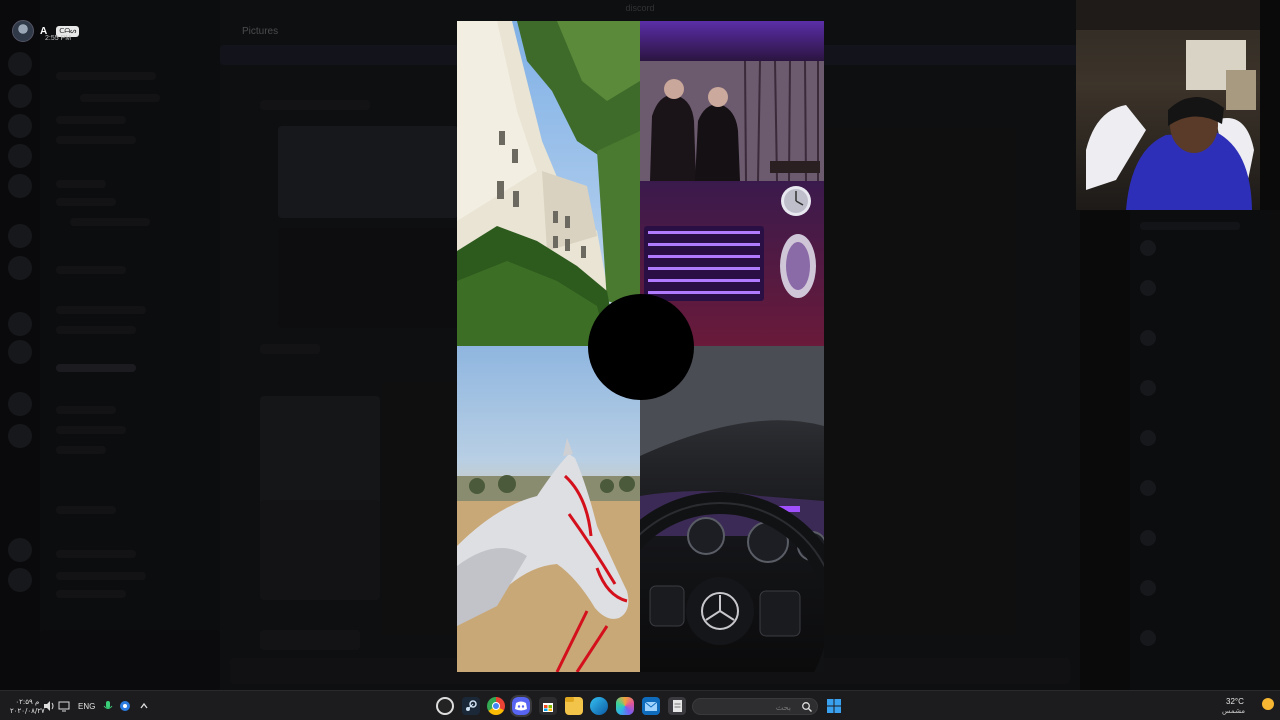  Describe the element at coordinates (130, 660) in the screenshot. I see `user-panel` at that location.